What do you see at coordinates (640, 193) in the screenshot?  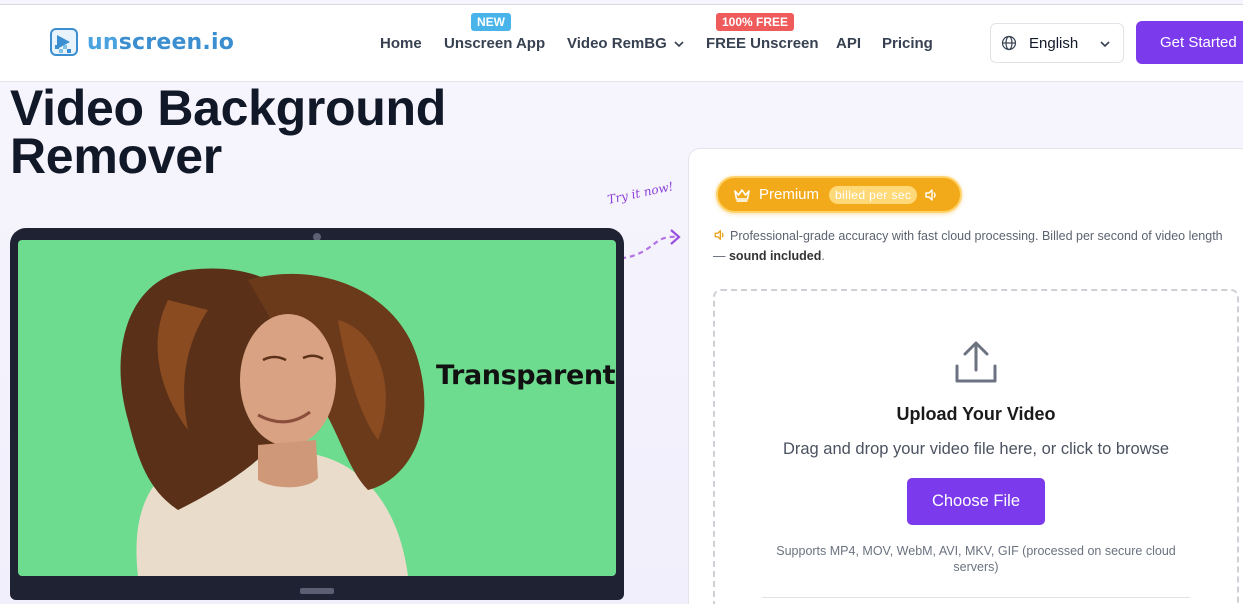 I see `try-it-hint: Try it now!` at bounding box center [640, 193].